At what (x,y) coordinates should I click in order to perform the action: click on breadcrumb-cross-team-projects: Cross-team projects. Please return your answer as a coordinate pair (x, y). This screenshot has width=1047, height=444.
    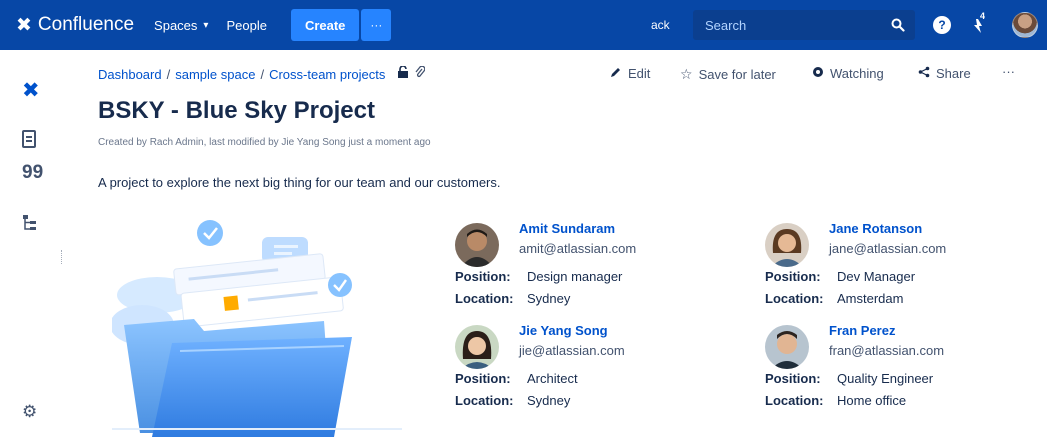
    Looking at the image, I should click on (327, 74).